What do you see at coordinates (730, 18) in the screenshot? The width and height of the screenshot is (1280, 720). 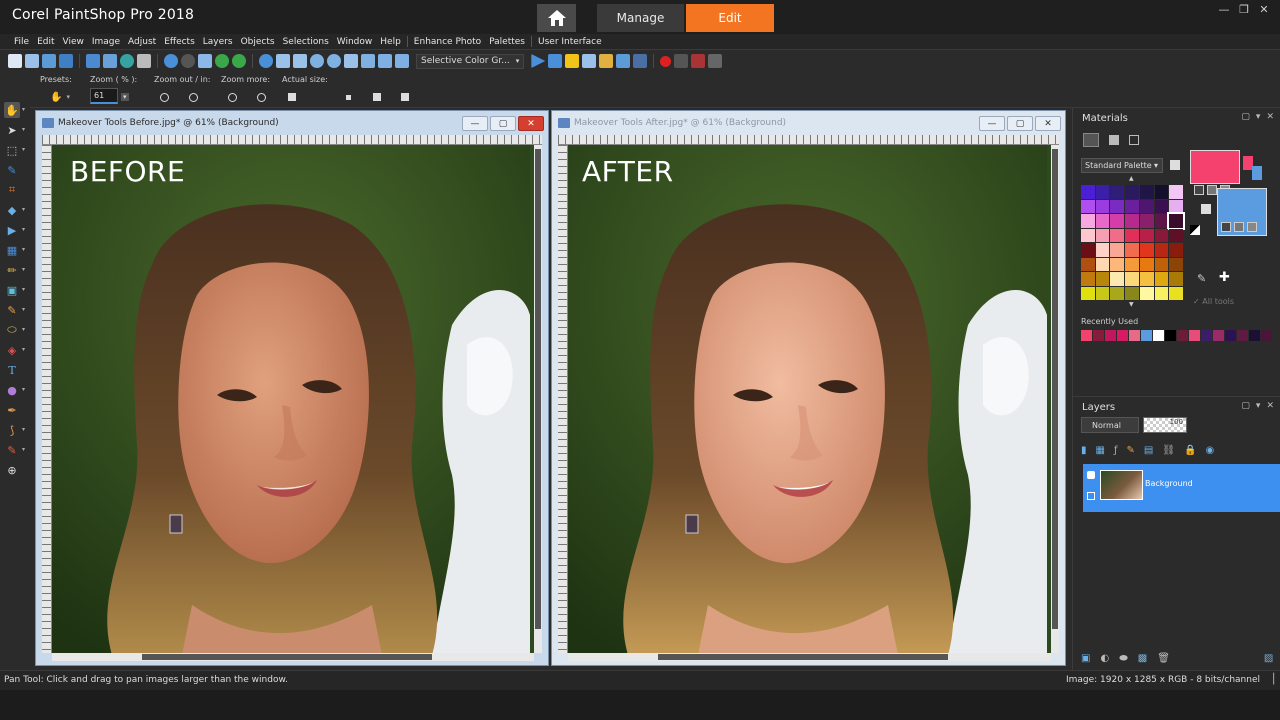 I see `tab-edit: Edit` at bounding box center [730, 18].